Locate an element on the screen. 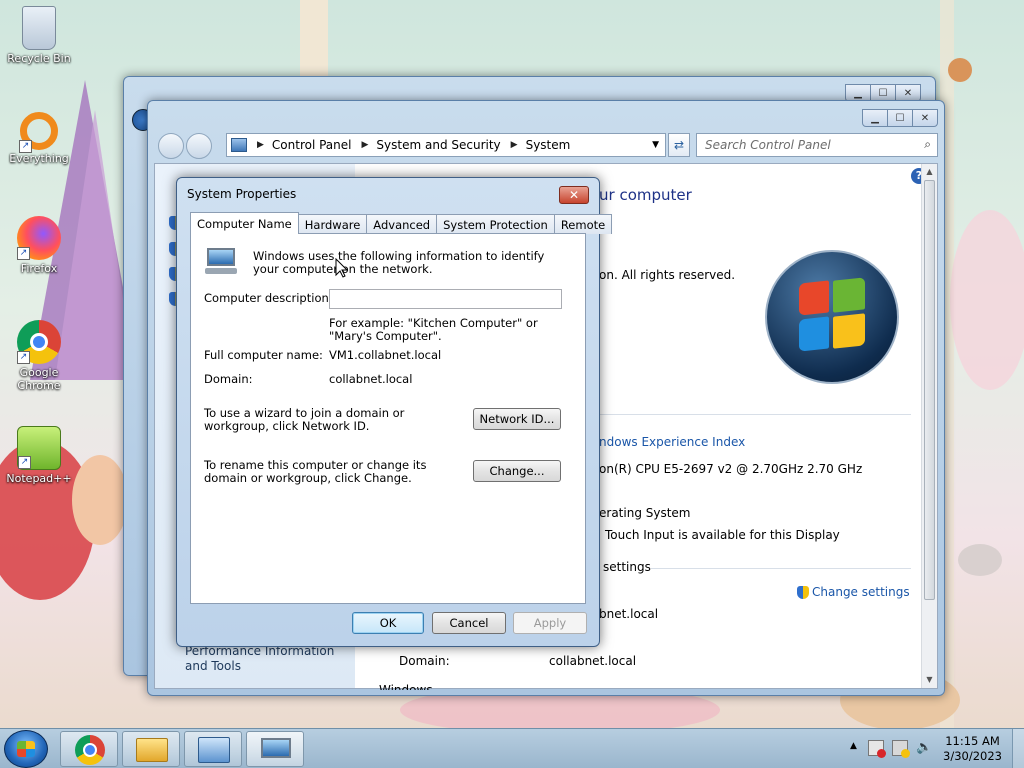 The width and height of the screenshot is (1024, 768). close-icon: ✕ is located at coordinates (574, 195).